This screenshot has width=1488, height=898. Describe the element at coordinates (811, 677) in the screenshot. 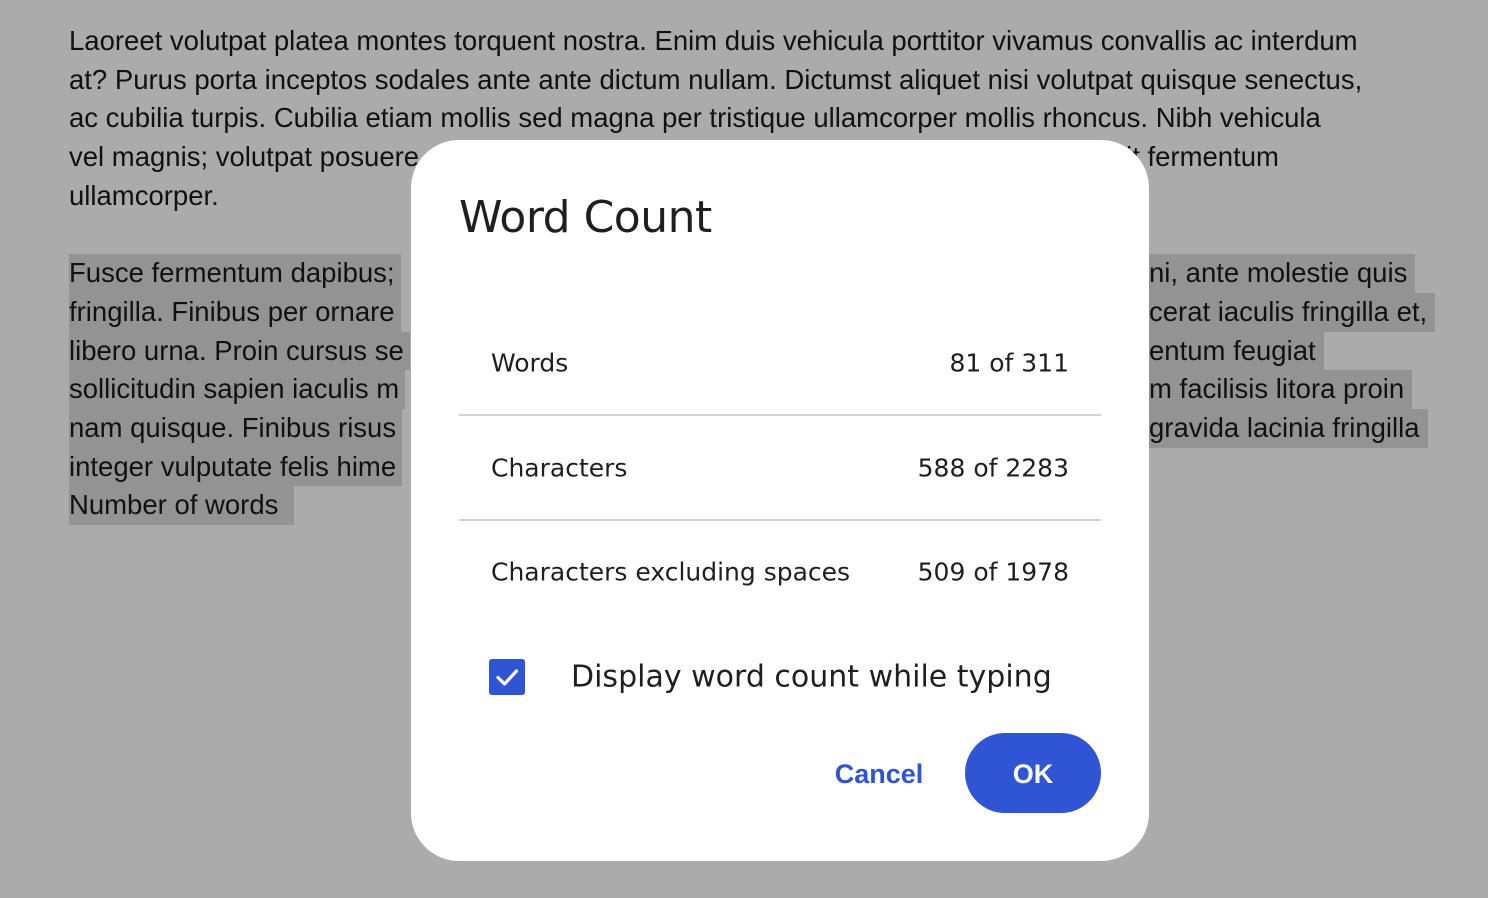

I see `checkbox-label: Display word count while typing` at that location.